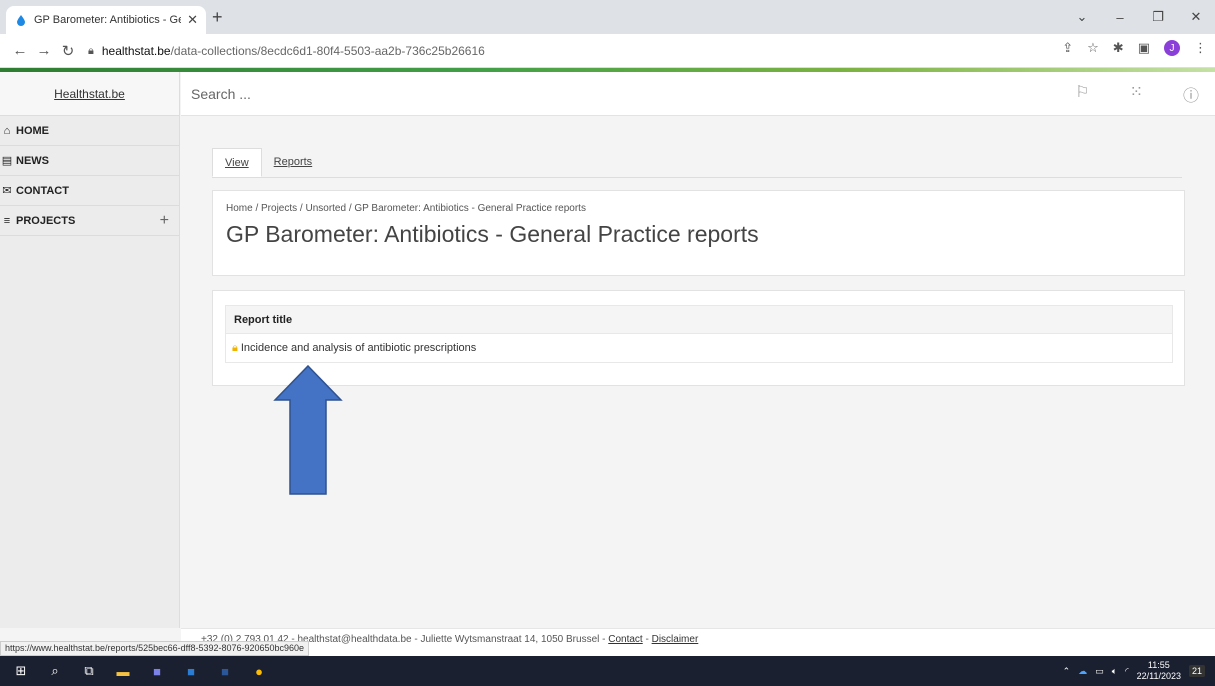  What do you see at coordinates (44, 50) in the screenshot?
I see `forward-icon: →` at bounding box center [44, 50].